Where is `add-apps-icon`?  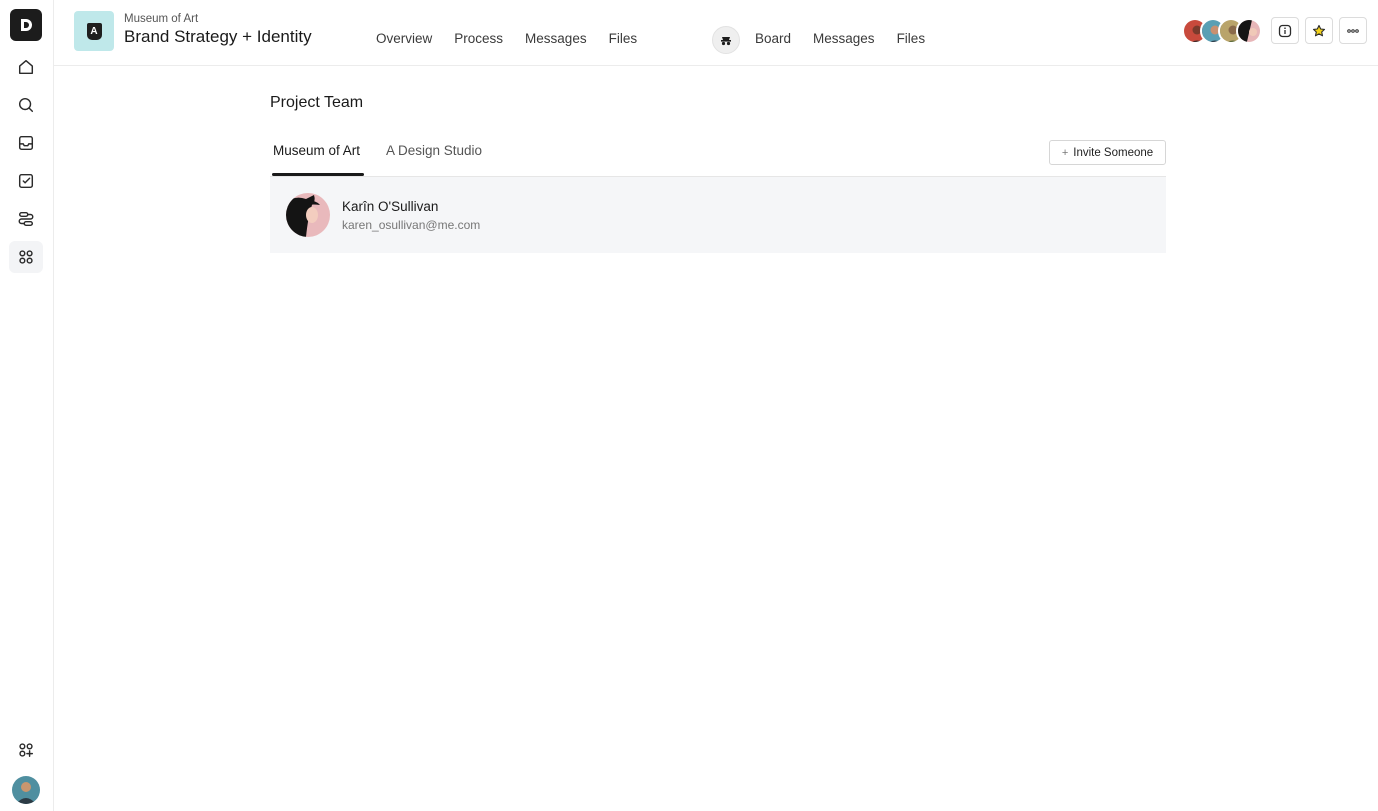
add-apps-icon is located at coordinates (26, 750).